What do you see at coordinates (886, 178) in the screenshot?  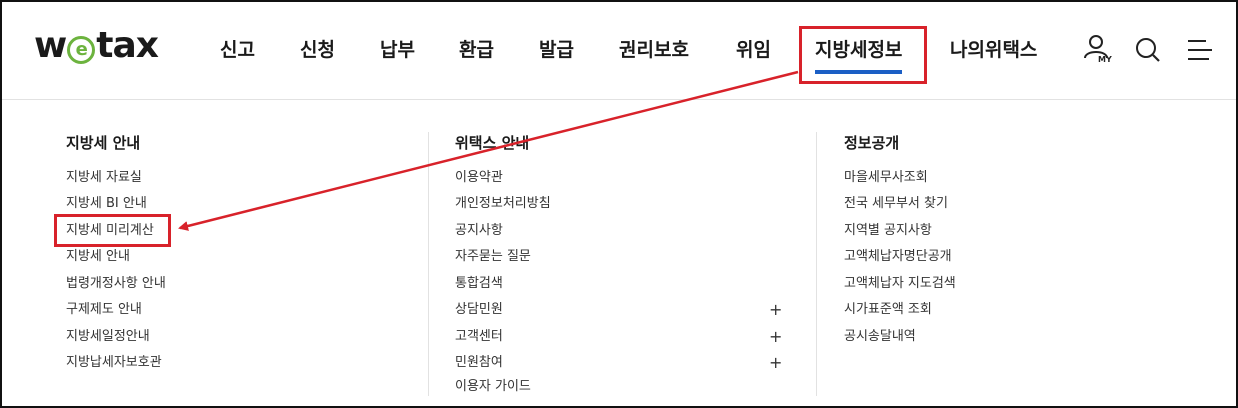 I see `menu-item-village-tax-accountant: 마을세무사조회` at bounding box center [886, 178].